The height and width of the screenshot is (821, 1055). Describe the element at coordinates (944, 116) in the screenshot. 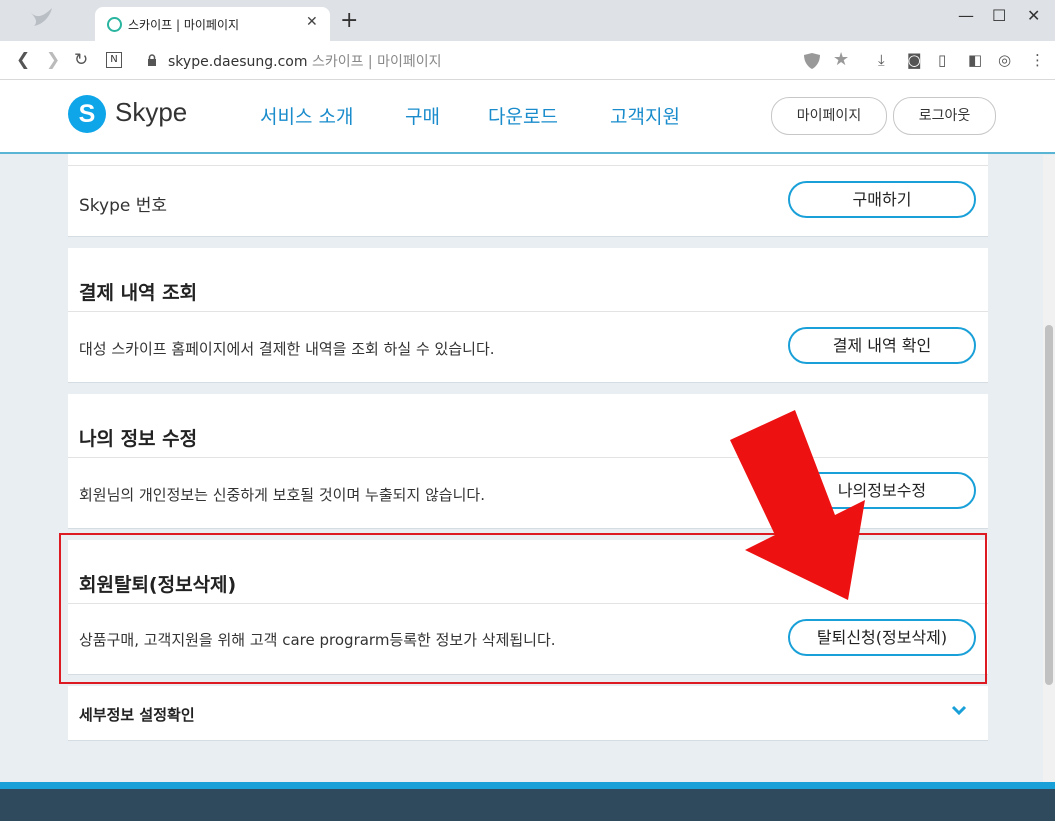

I see `logout-button: 로그아웃` at that location.